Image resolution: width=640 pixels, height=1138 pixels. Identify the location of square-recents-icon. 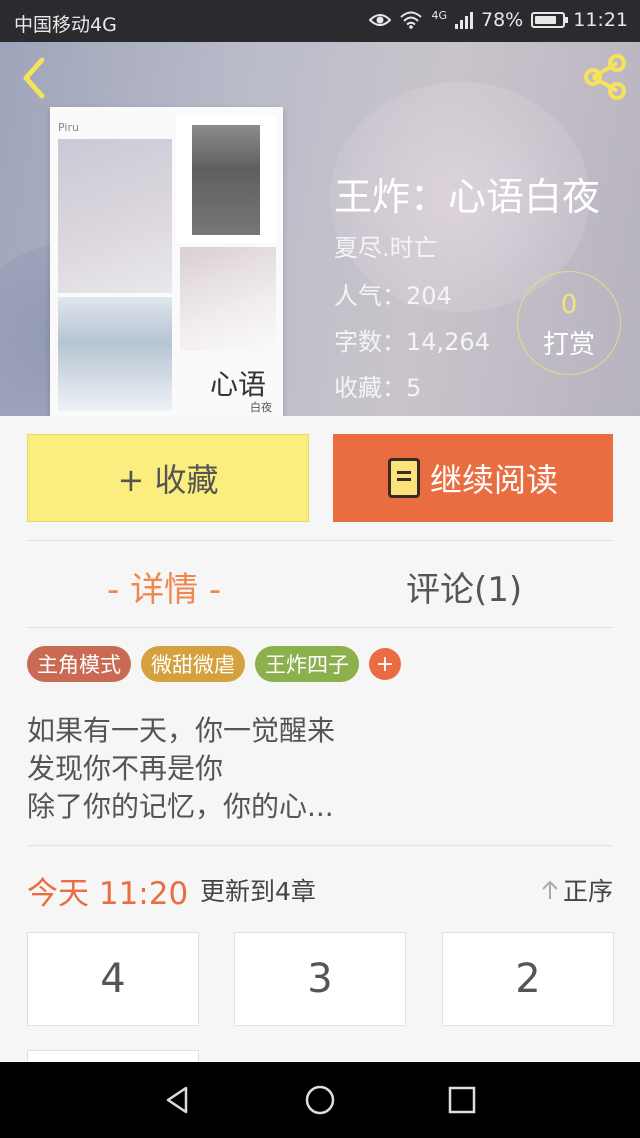
(462, 1100).